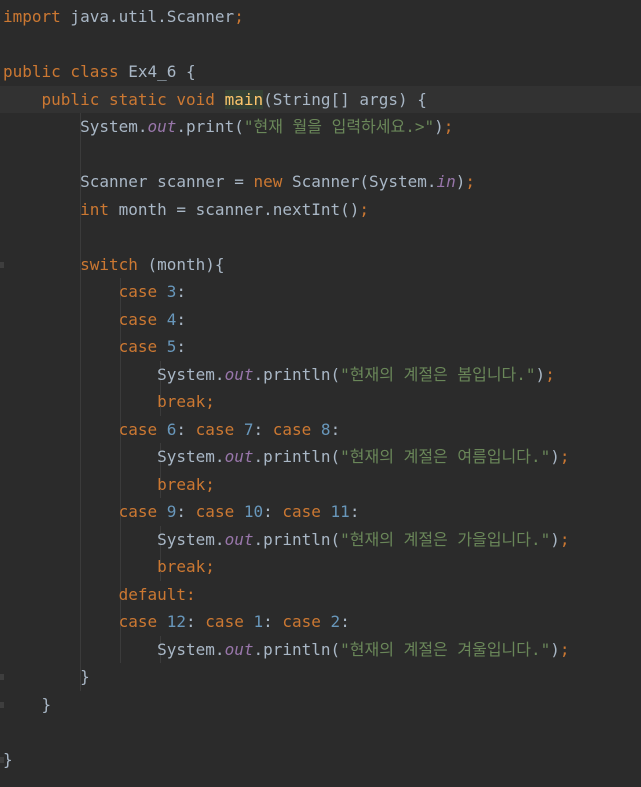 This screenshot has height=787, width=641. I want to click on code-line: switch (month){, so click(320, 265).